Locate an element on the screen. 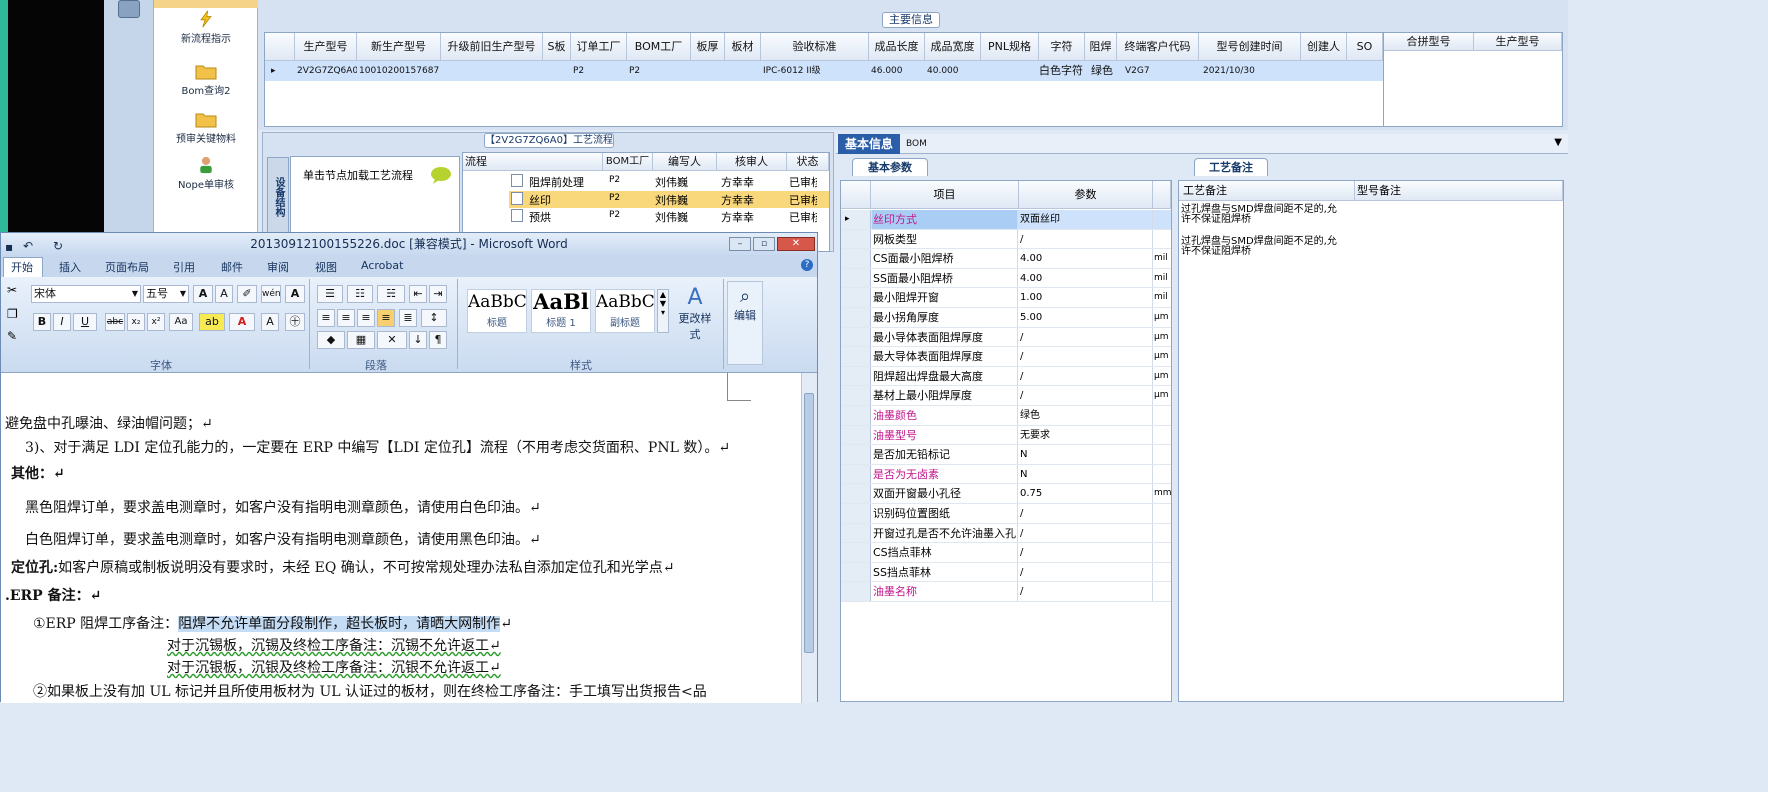 Image resolution: width=1768 pixels, height=792 pixels. param-row: CS面最小阻焊桥 4.00 mil is located at coordinates (1006, 259).